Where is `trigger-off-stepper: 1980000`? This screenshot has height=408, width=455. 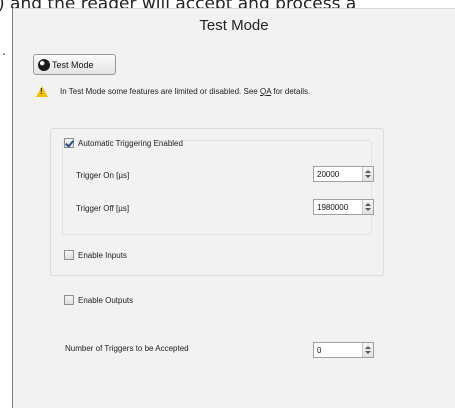
trigger-off-stepper: 1980000 is located at coordinates (343, 207).